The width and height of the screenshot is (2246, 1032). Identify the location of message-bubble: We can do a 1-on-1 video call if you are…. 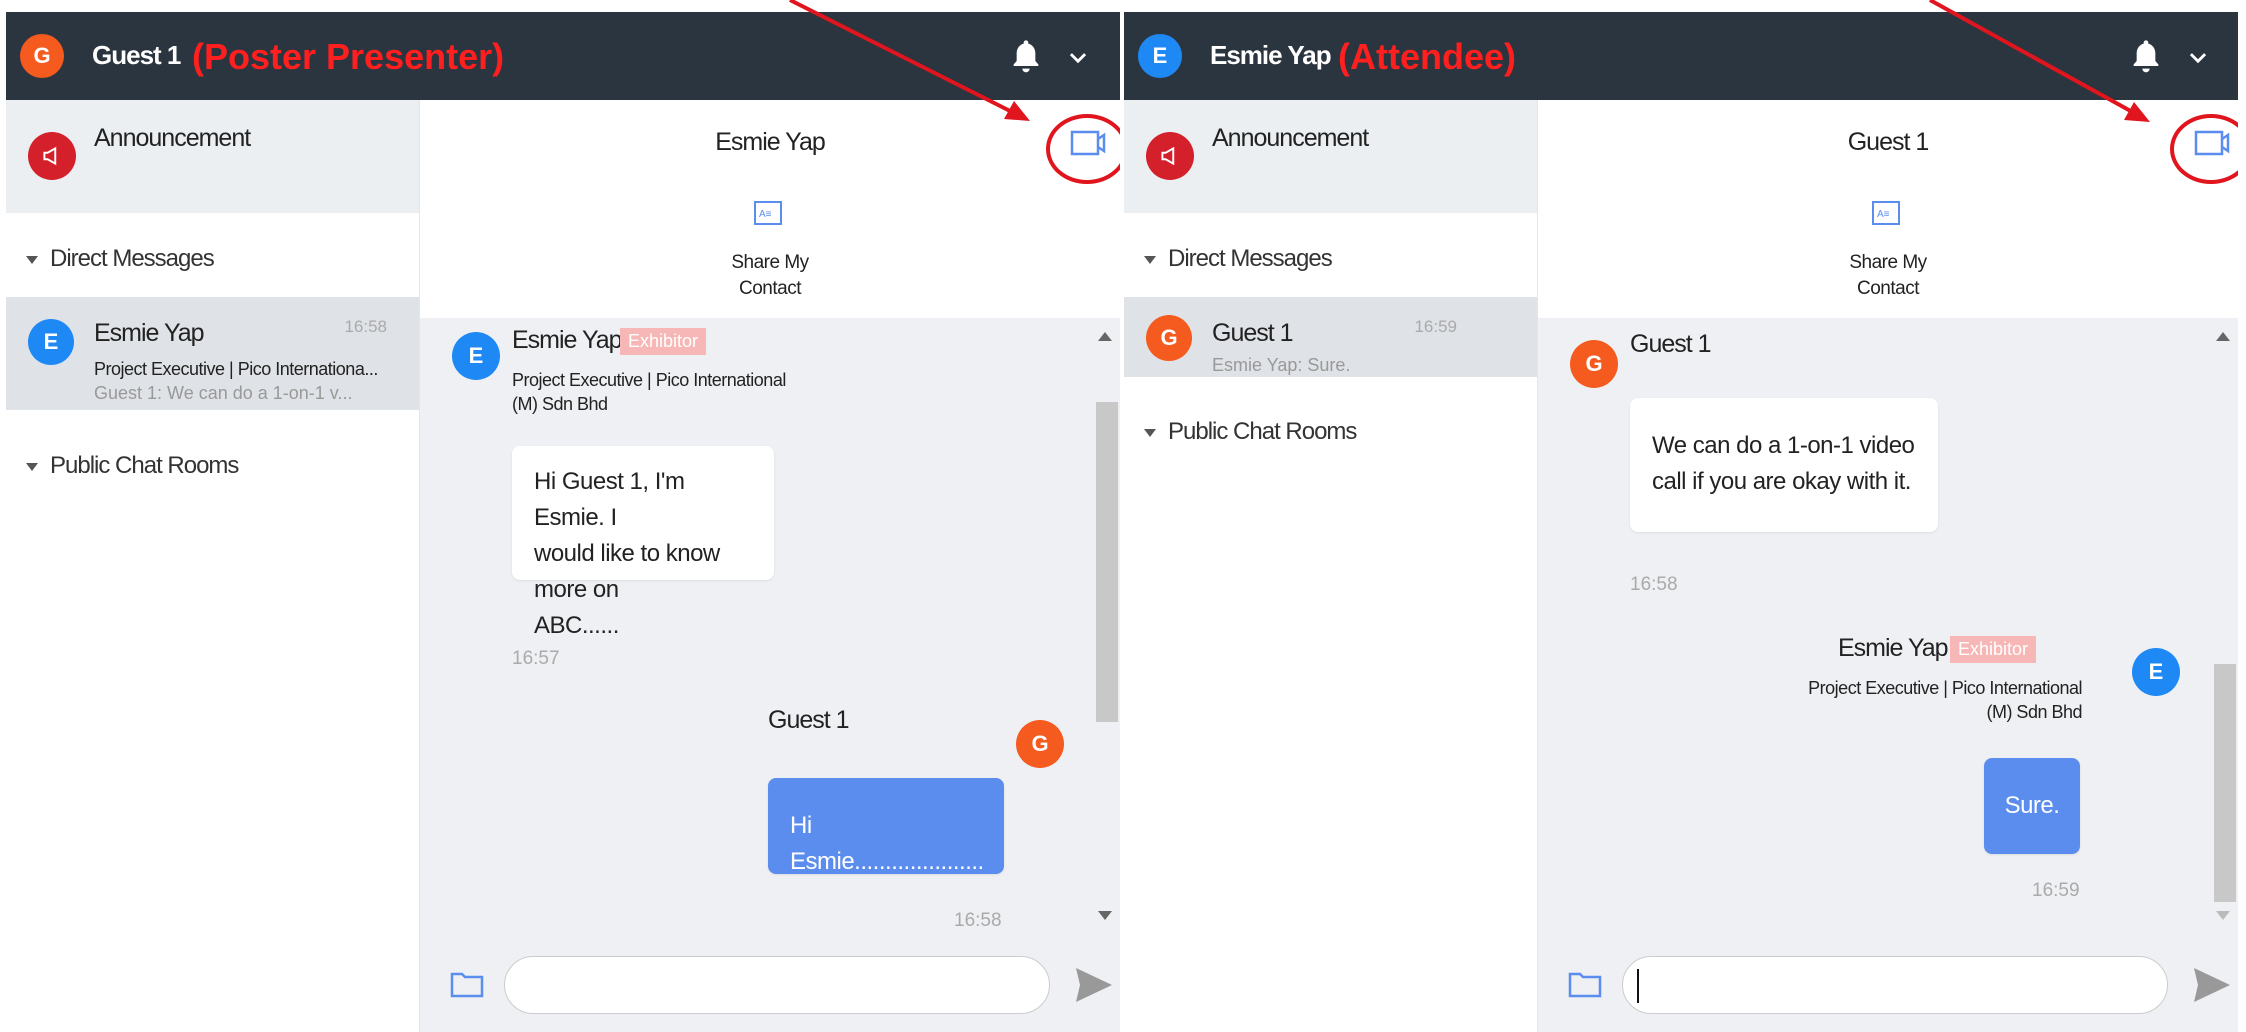
(1784, 465).